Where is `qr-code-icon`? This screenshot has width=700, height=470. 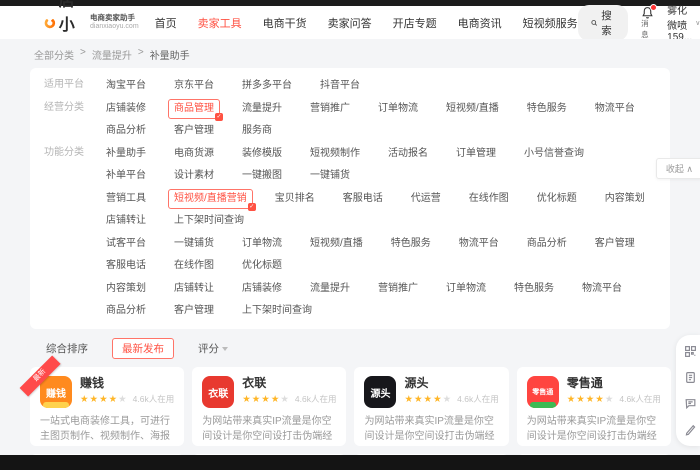 qr-code-icon is located at coordinates (690, 351).